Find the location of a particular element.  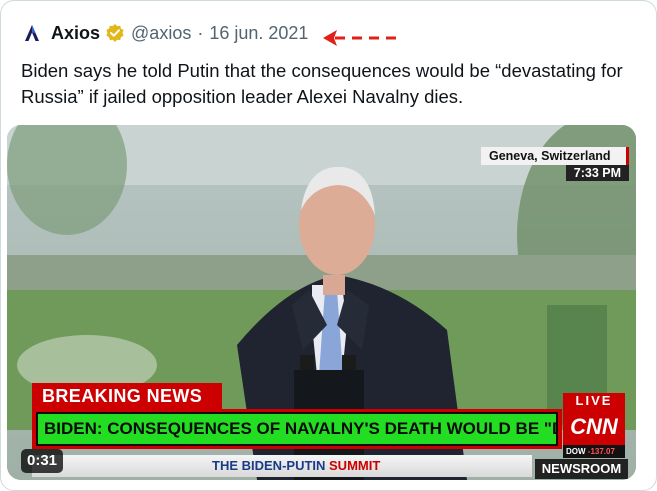

ticker-accent: SUMMIT is located at coordinates (355, 465).